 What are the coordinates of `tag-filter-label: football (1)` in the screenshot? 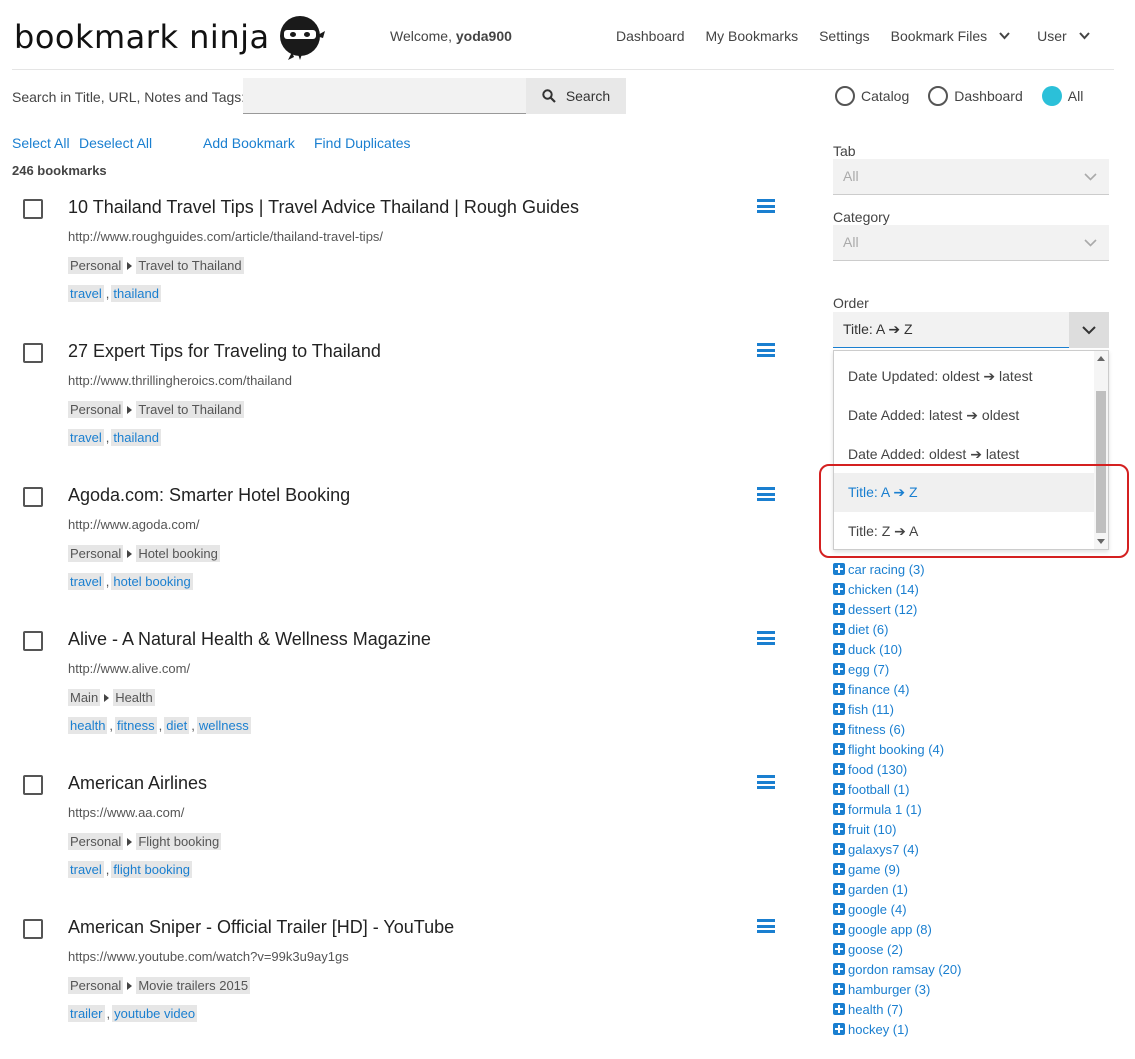 It's located at (878, 789).